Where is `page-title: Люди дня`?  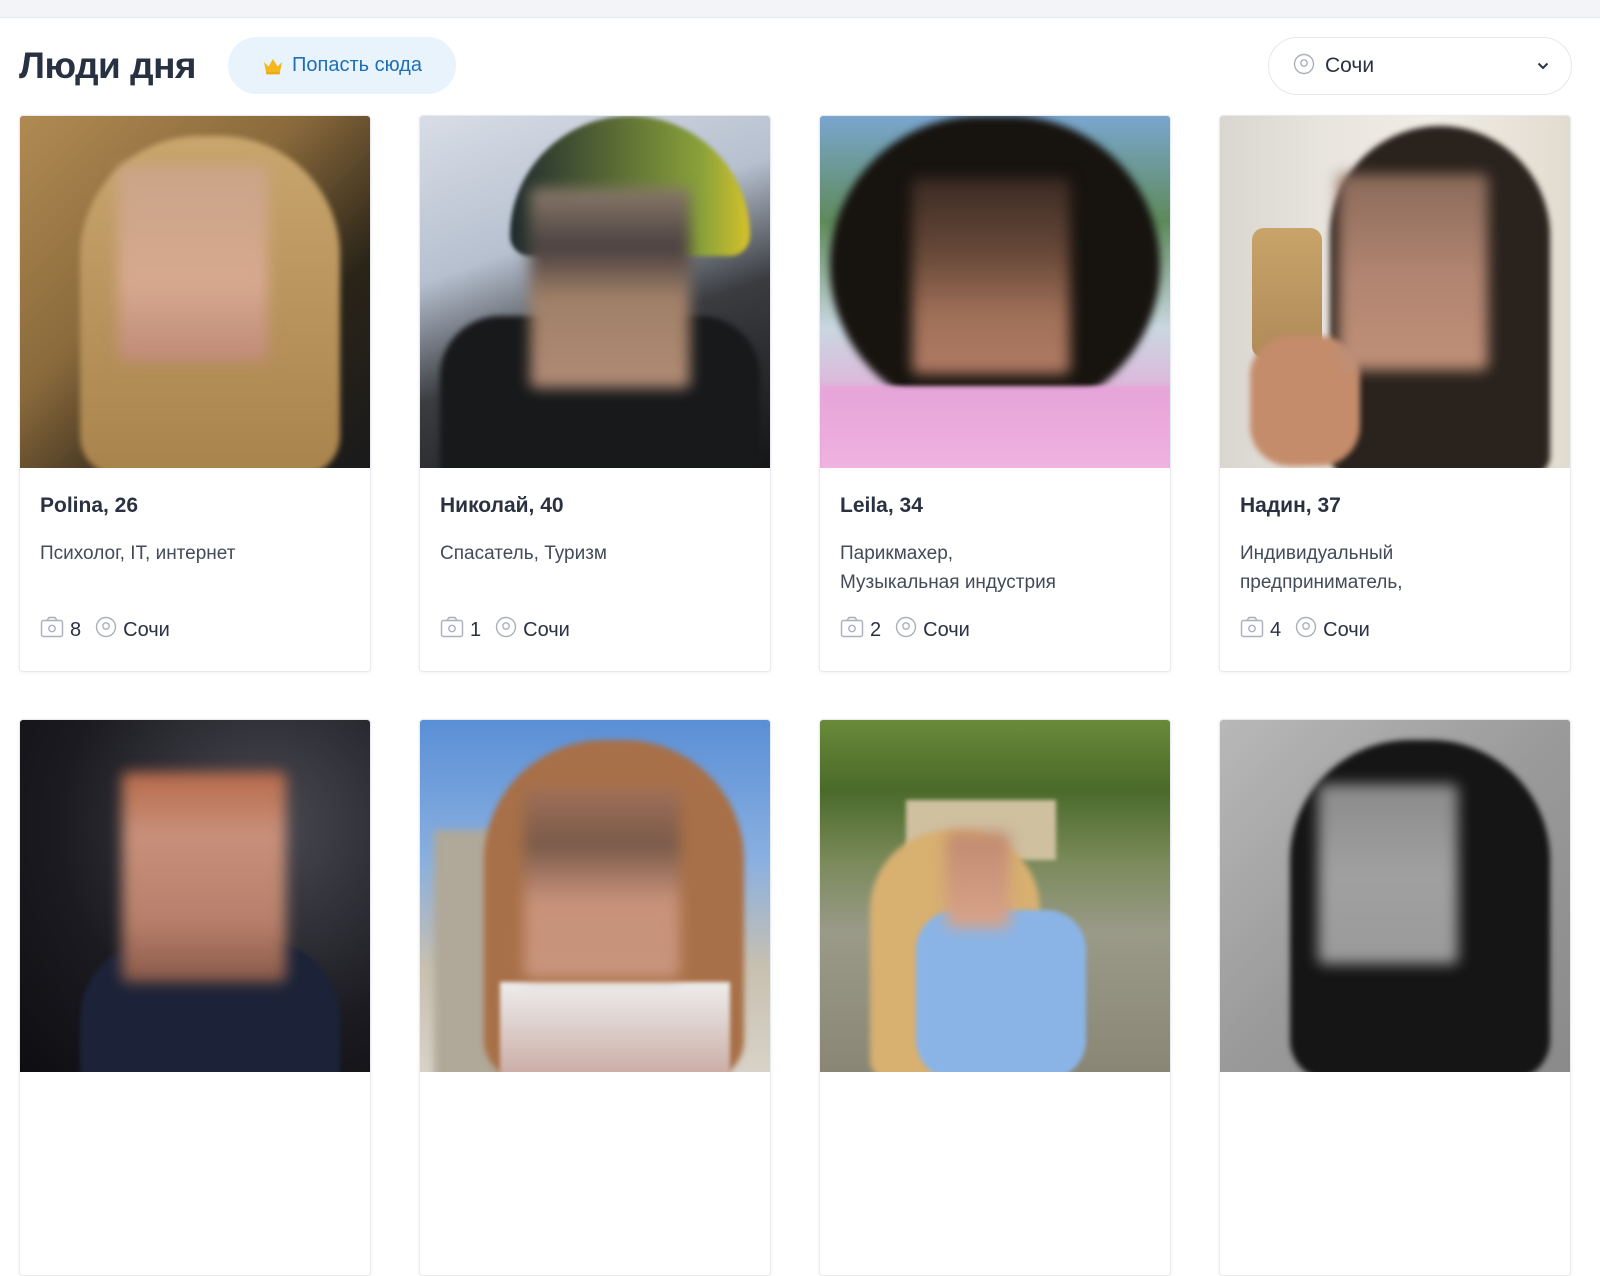
page-title: Люди дня is located at coordinates (108, 65).